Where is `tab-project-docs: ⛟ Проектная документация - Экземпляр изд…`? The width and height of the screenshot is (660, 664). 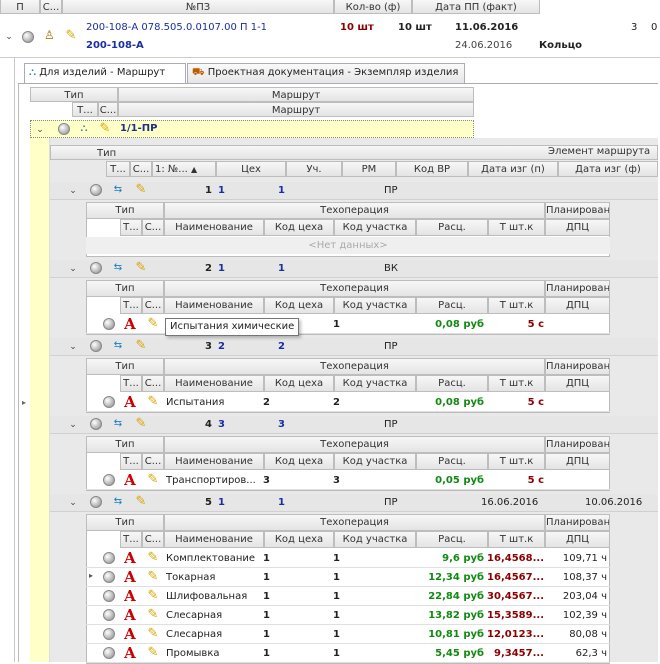 tab-project-docs: ⛟ Проектная документация - Экземпляр изд… is located at coordinates (326, 73).